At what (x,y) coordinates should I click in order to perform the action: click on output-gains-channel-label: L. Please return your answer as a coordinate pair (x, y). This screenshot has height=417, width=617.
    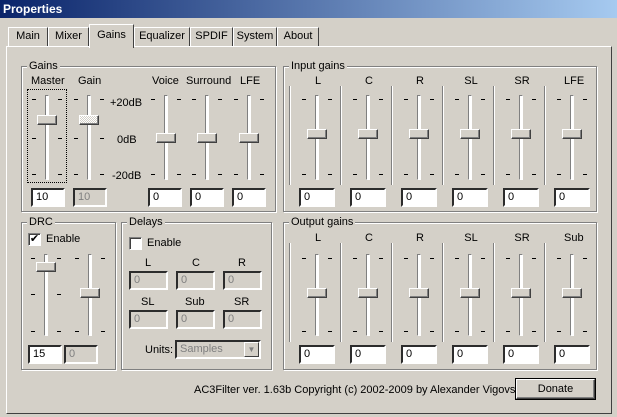
    Looking at the image, I should click on (318, 238).